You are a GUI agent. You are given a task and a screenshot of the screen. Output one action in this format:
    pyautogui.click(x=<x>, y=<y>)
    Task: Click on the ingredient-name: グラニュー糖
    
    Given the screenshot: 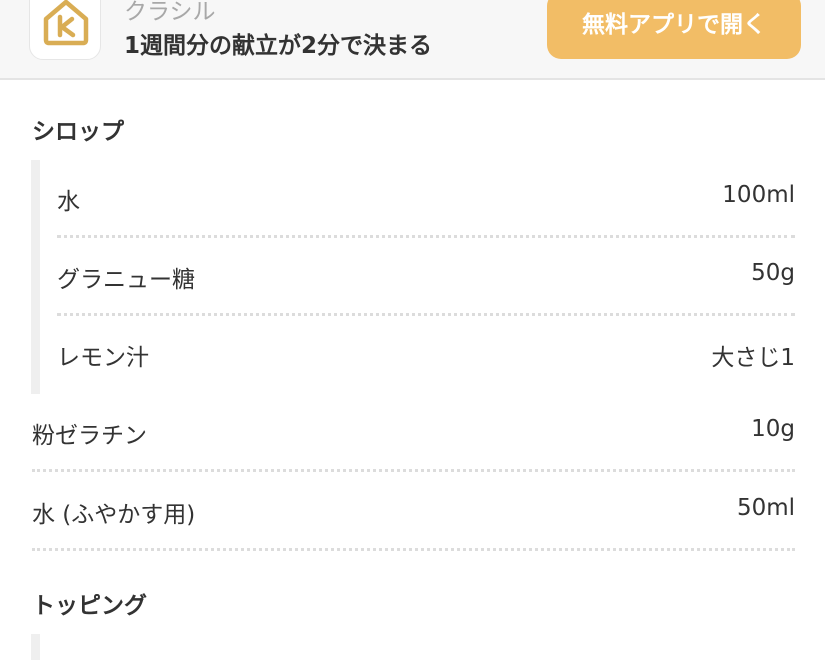 What is the action you would take?
    pyautogui.click(x=126, y=280)
    